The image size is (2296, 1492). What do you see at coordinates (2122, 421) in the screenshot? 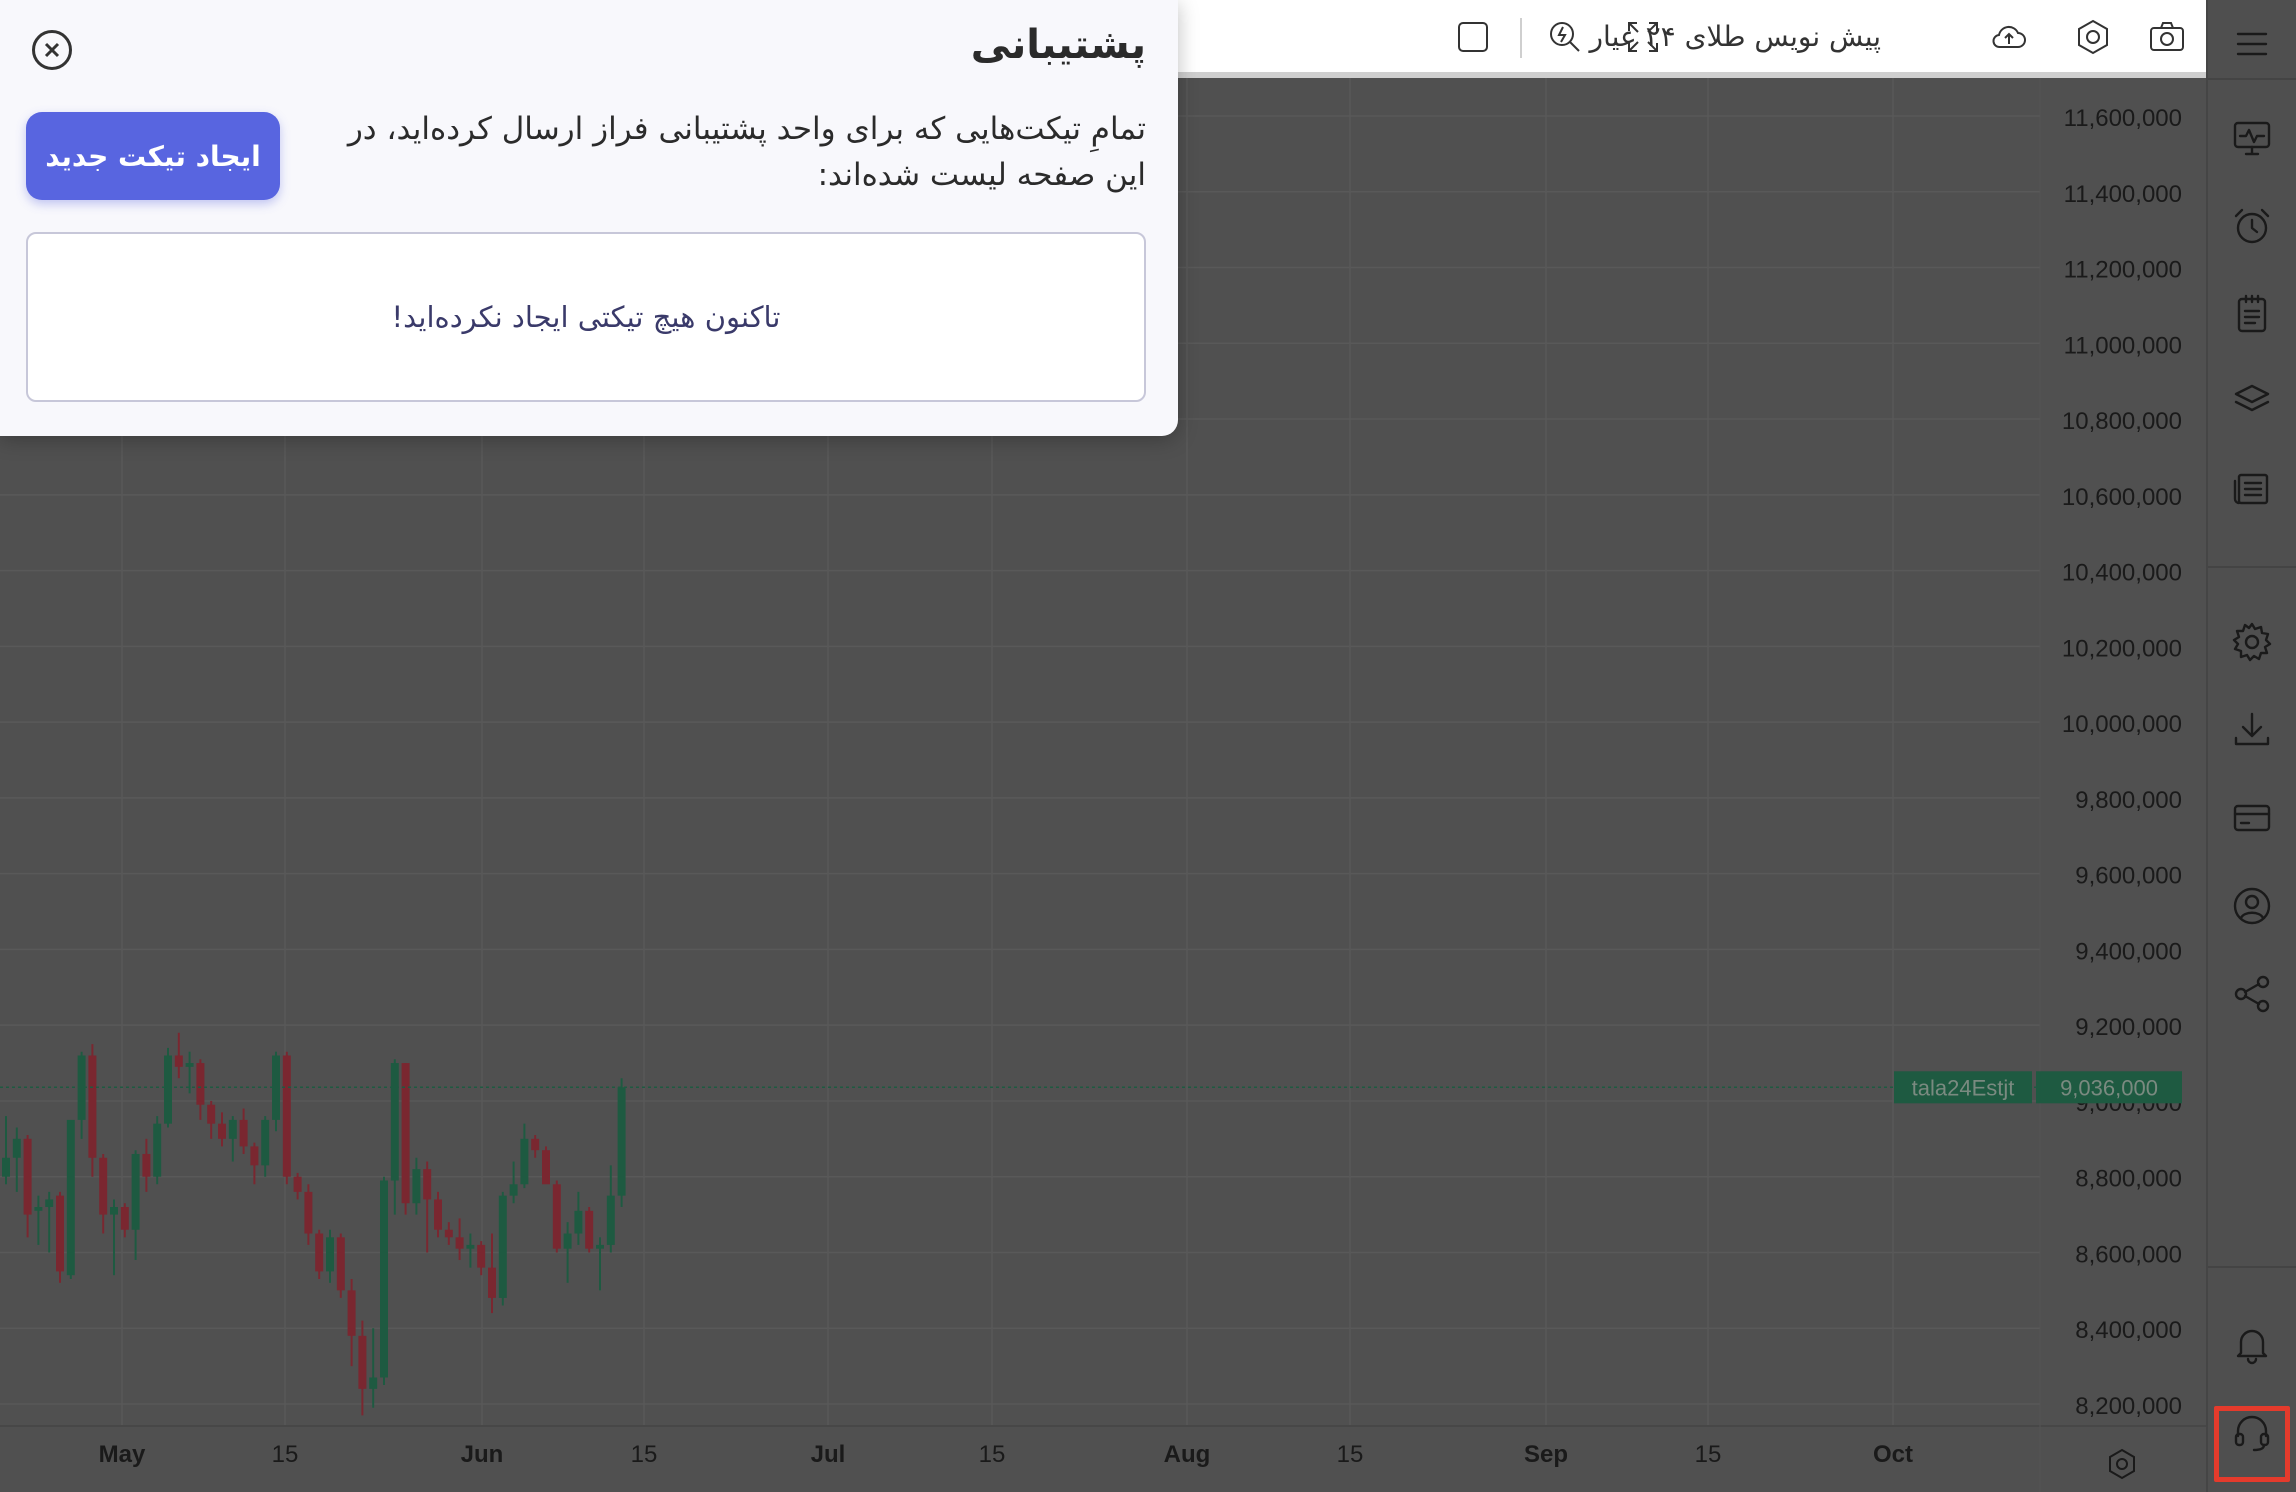
I see `y-tick-label: 10,800,000` at bounding box center [2122, 421].